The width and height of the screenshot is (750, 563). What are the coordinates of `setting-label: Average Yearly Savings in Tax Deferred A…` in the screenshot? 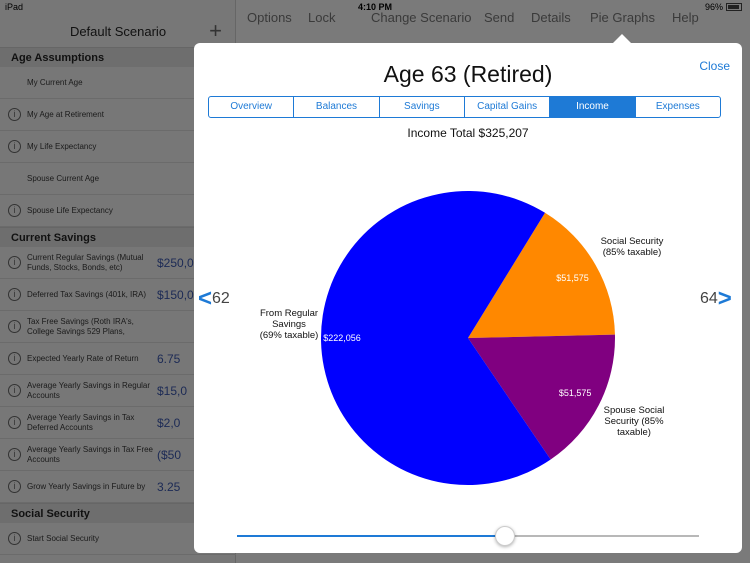 It's located at (81, 422).